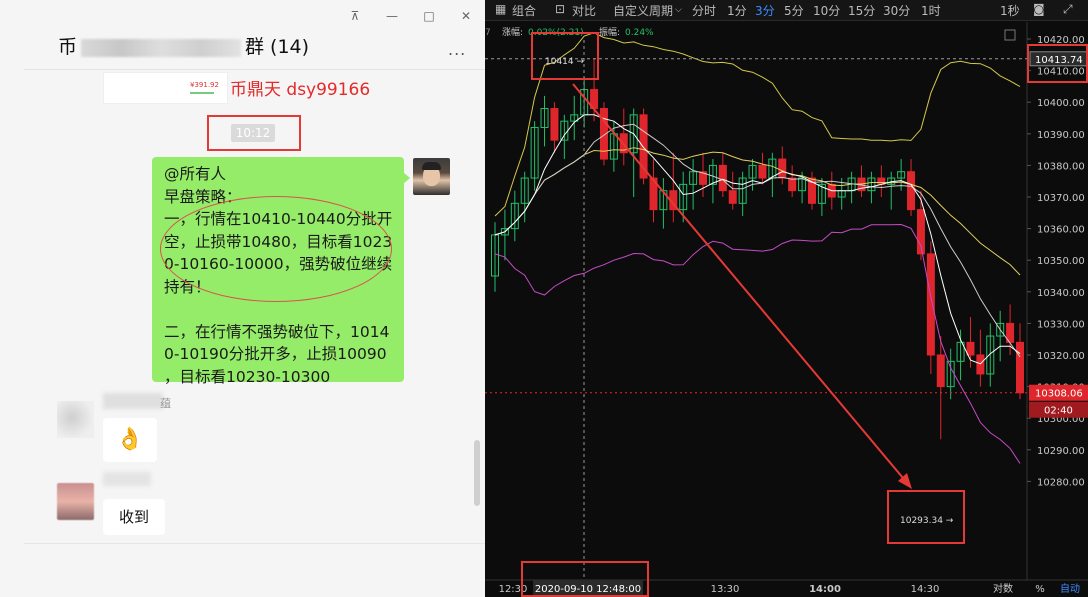 The image size is (1088, 597). What do you see at coordinates (1061, 103) in the screenshot?
I see `y-tick-label: 10400.00` at bounding box center [1061, 103].